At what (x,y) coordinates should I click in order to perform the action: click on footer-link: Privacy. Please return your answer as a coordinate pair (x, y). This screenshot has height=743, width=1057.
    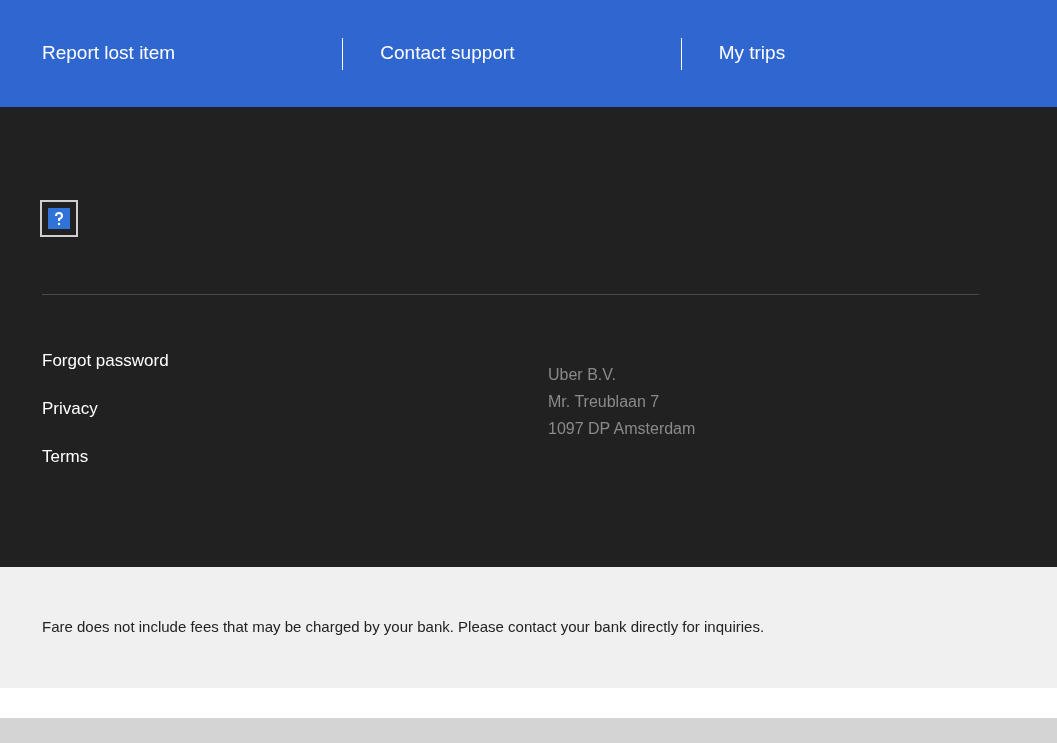
    Looking at the image, I should click on (295, 409).